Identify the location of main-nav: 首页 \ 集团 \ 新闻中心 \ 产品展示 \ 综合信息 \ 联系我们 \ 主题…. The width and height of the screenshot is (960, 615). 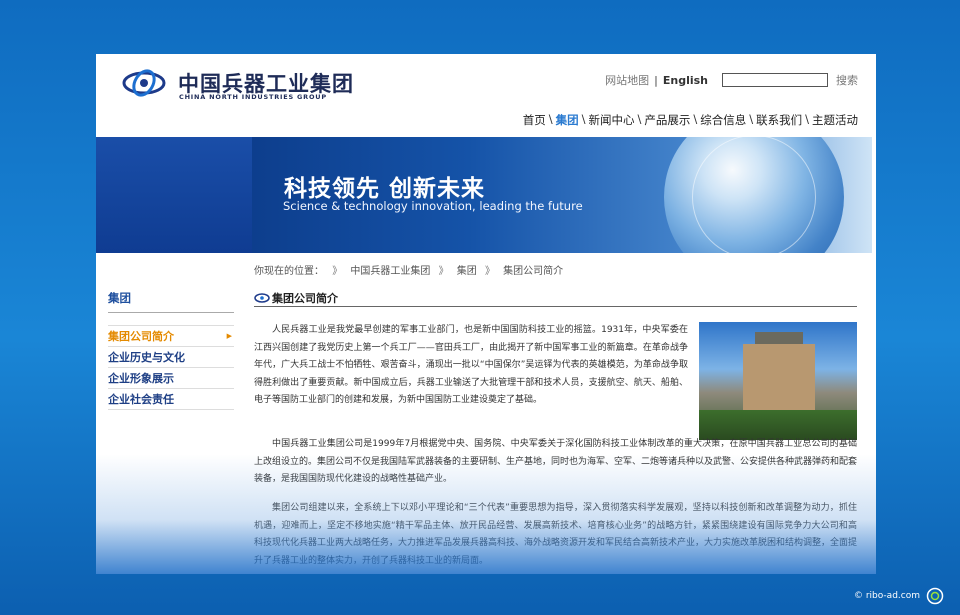
(690, 120).